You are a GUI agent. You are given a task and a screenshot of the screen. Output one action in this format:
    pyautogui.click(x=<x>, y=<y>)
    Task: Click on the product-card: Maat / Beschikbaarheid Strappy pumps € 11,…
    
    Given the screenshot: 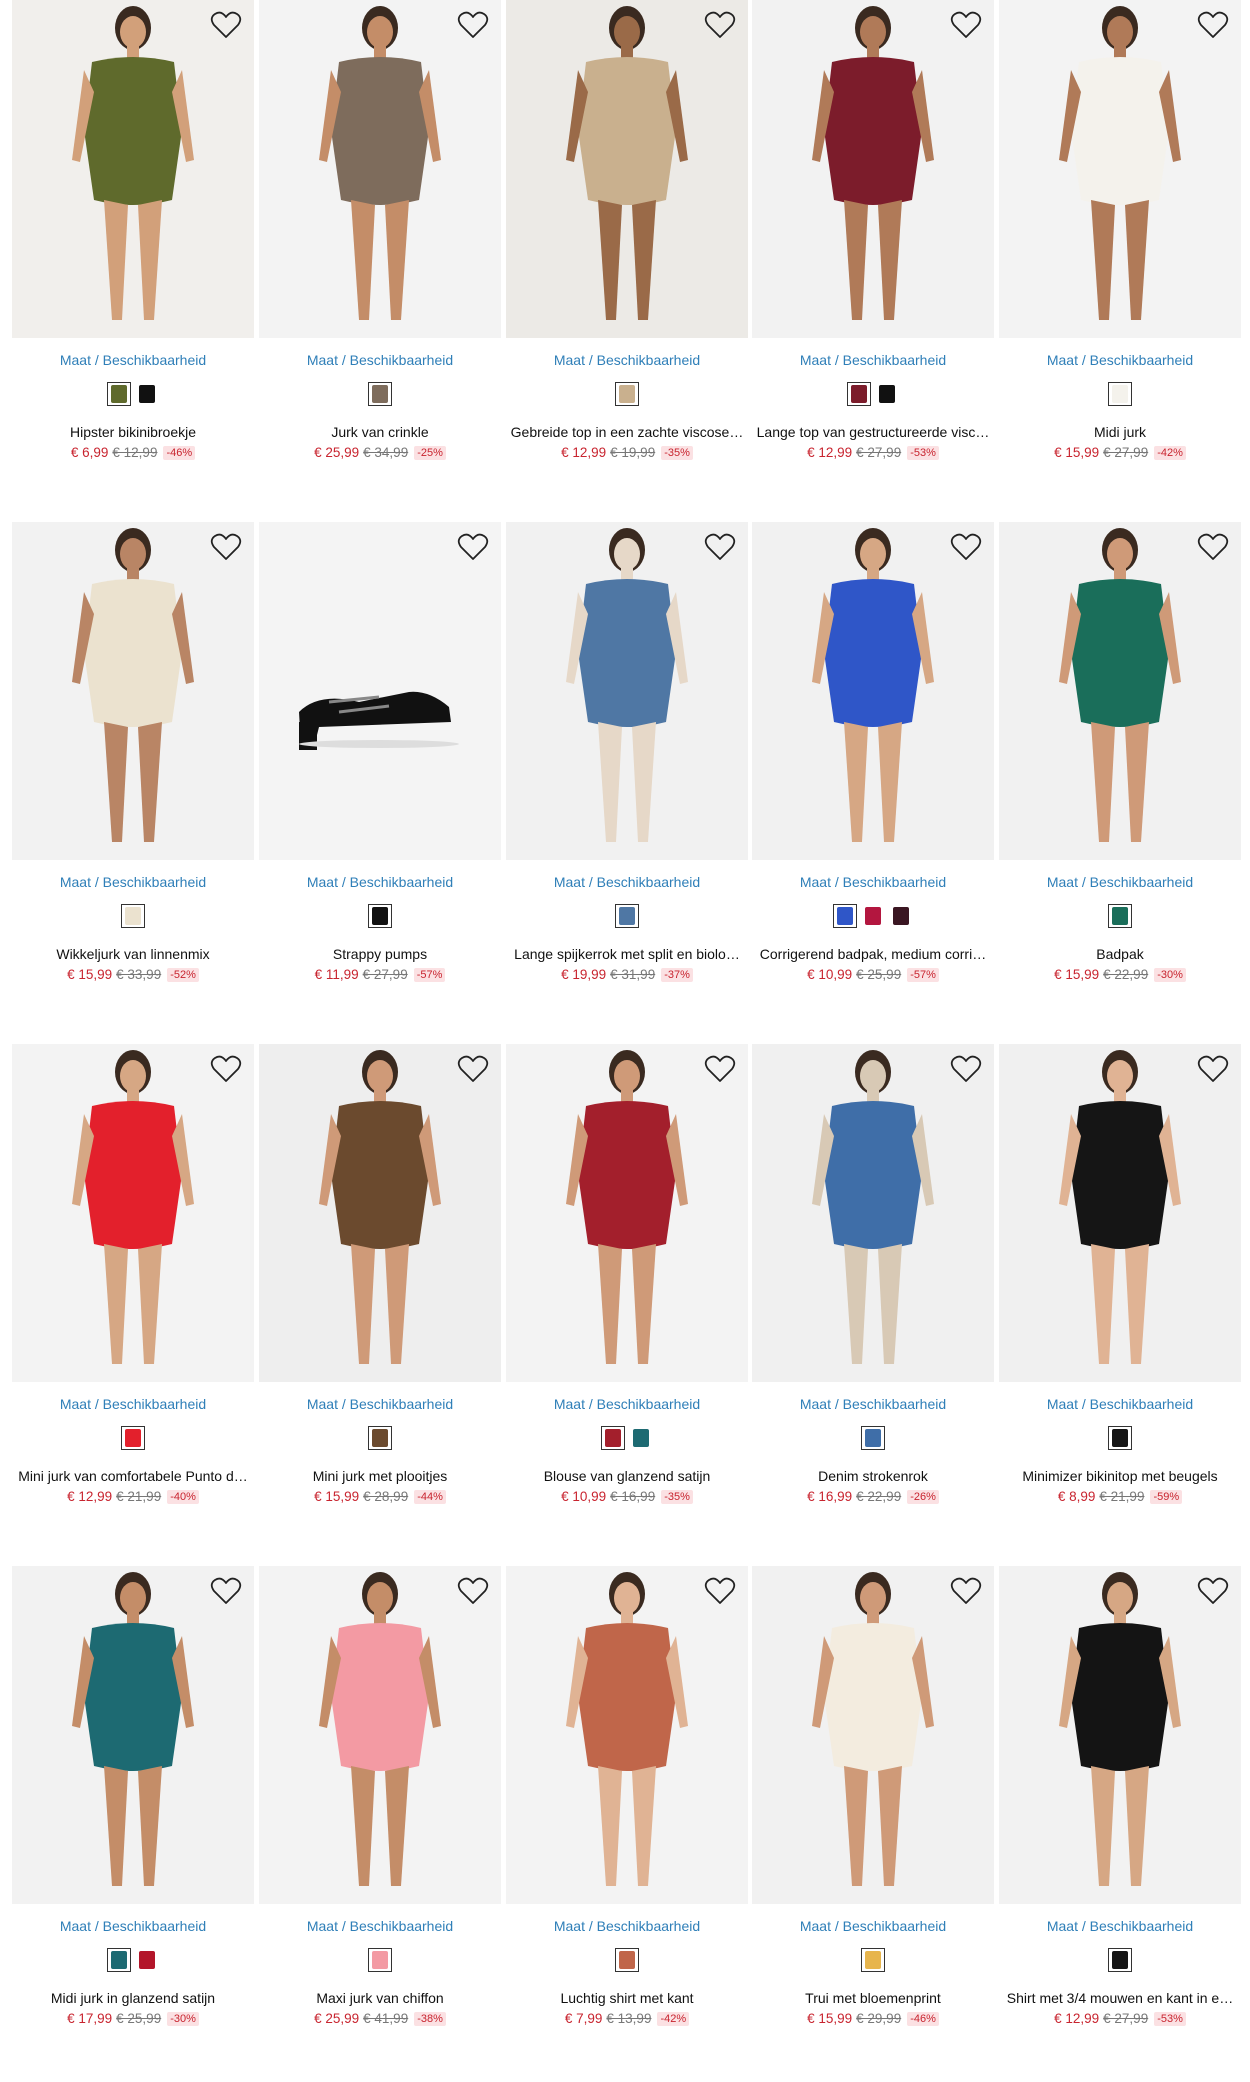 What is the action you would take?
    pyautogui.click(x=380, y=762)
    